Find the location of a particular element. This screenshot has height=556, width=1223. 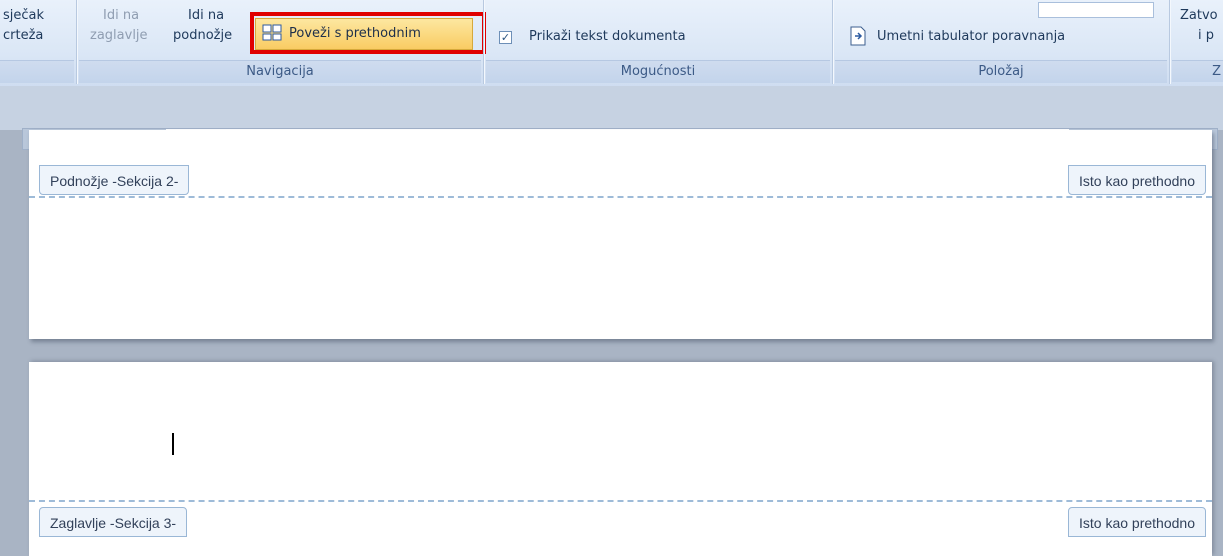

footer-boundary is located at coordinates (620, 197).